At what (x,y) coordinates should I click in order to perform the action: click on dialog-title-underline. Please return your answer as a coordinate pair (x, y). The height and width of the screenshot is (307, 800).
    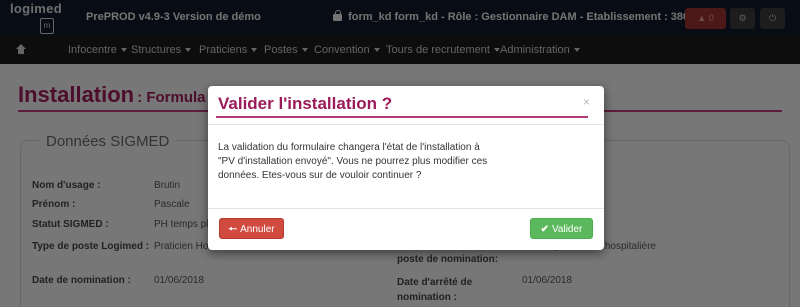
    Looking at the image, I should click on (402, 117).